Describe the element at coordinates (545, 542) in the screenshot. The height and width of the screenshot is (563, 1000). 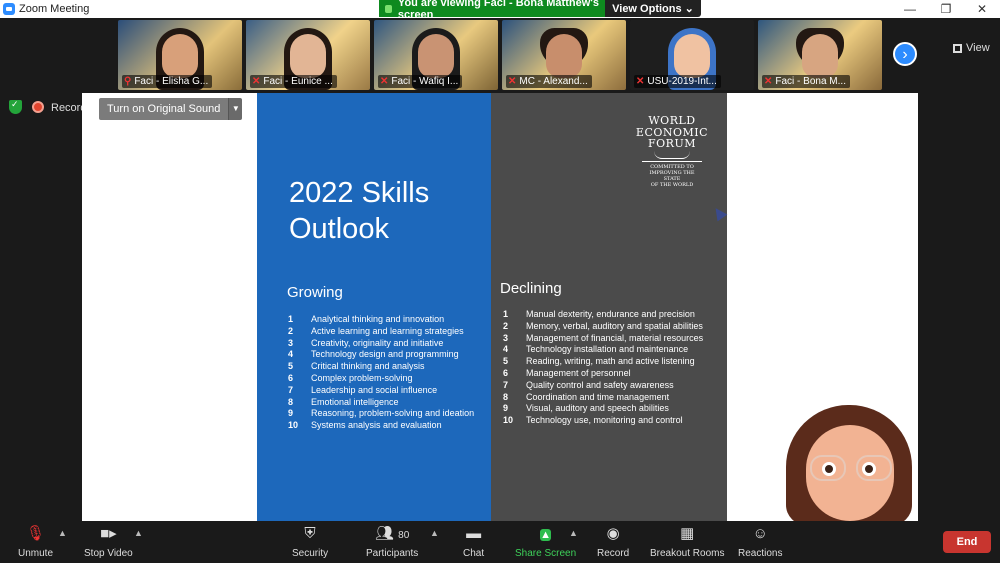
I see `share-screen-button: ▲ Share Screen` at that location.